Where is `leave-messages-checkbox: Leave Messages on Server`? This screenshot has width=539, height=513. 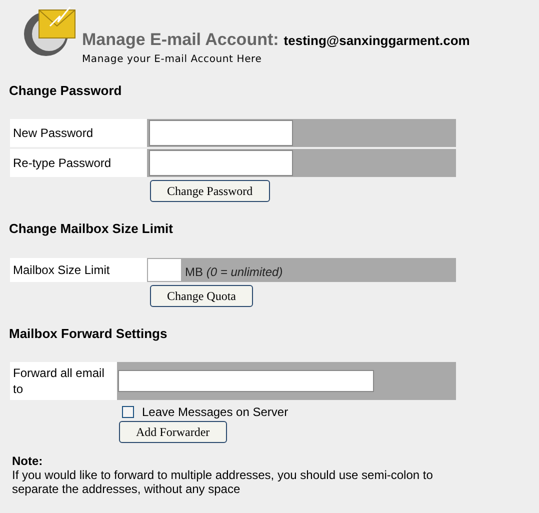
leave-messages-checkbox: Leave Messages on Server is located at coordinates (289, 412).